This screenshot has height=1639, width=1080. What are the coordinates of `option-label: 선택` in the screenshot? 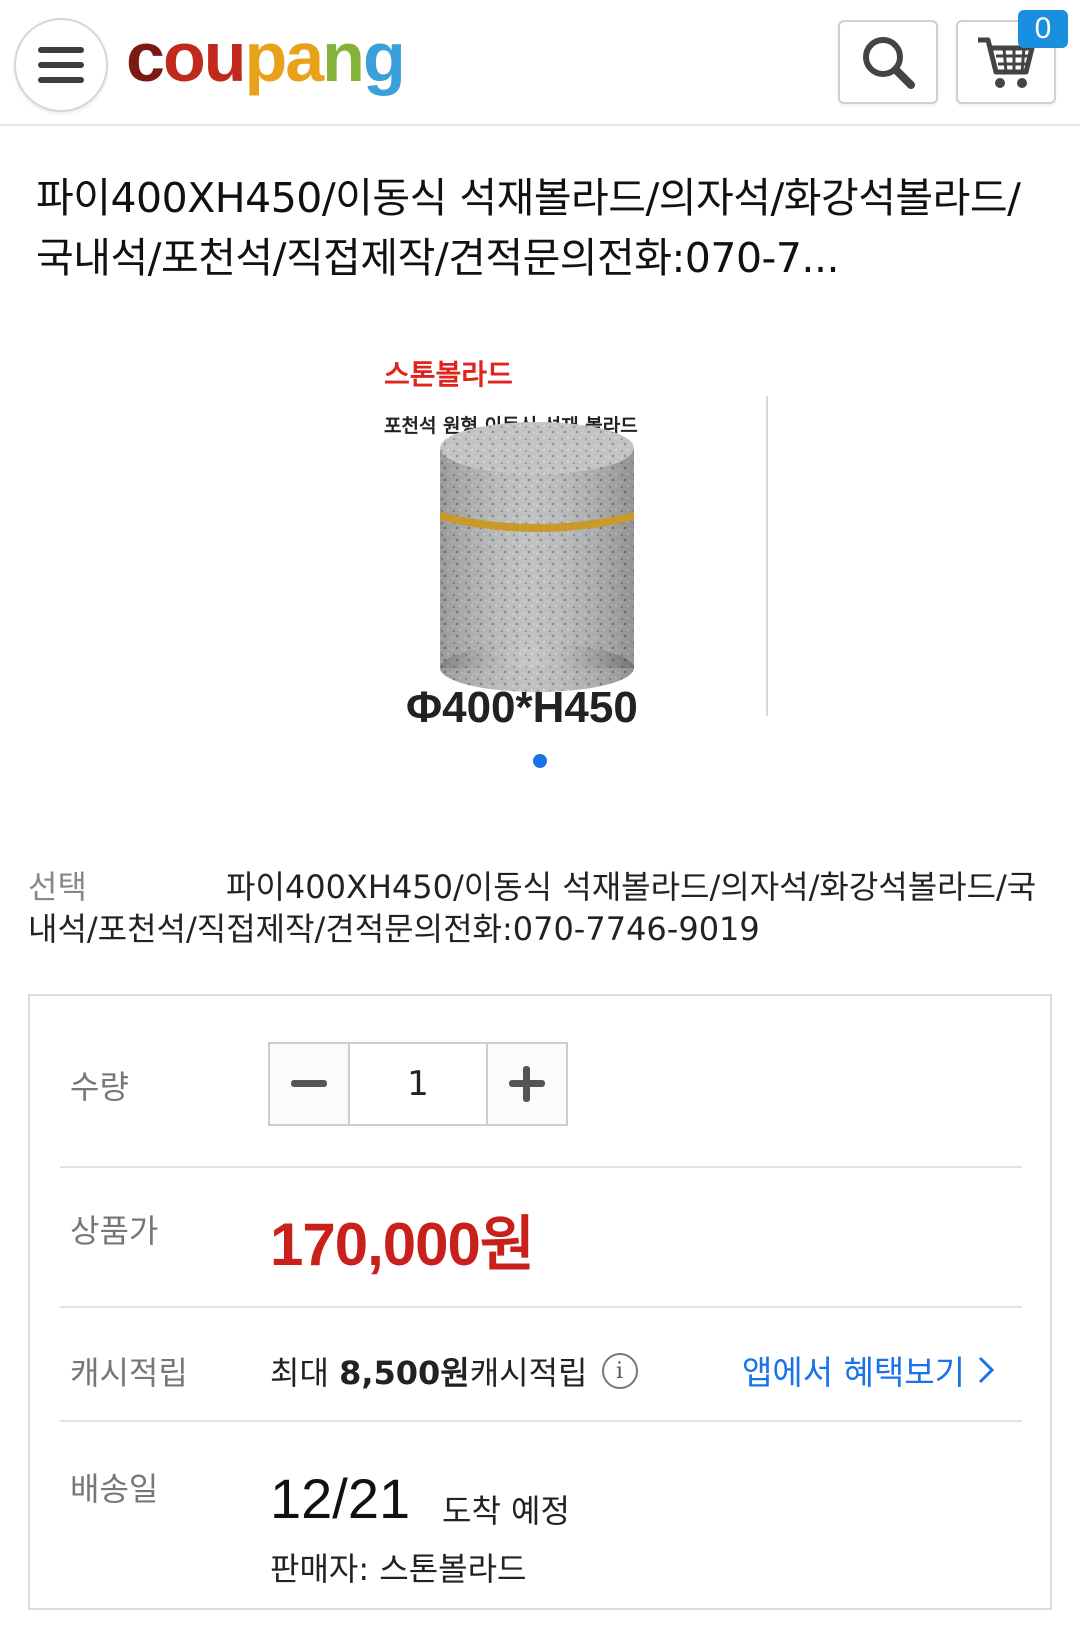 It's located at (57, 887).